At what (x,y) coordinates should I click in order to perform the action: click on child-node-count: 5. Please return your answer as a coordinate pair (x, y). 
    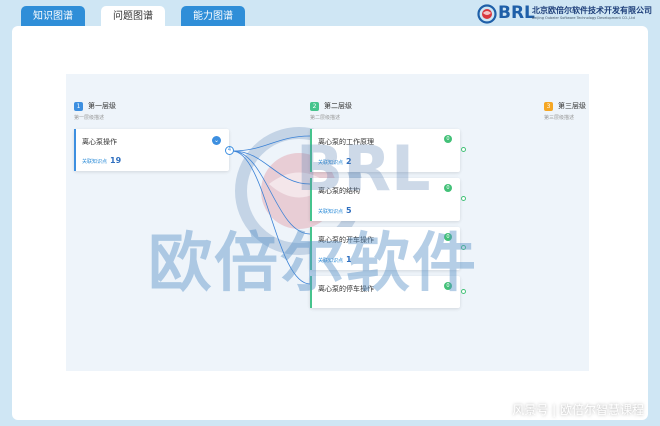
    Looking at the image, I should click on (349, 210).